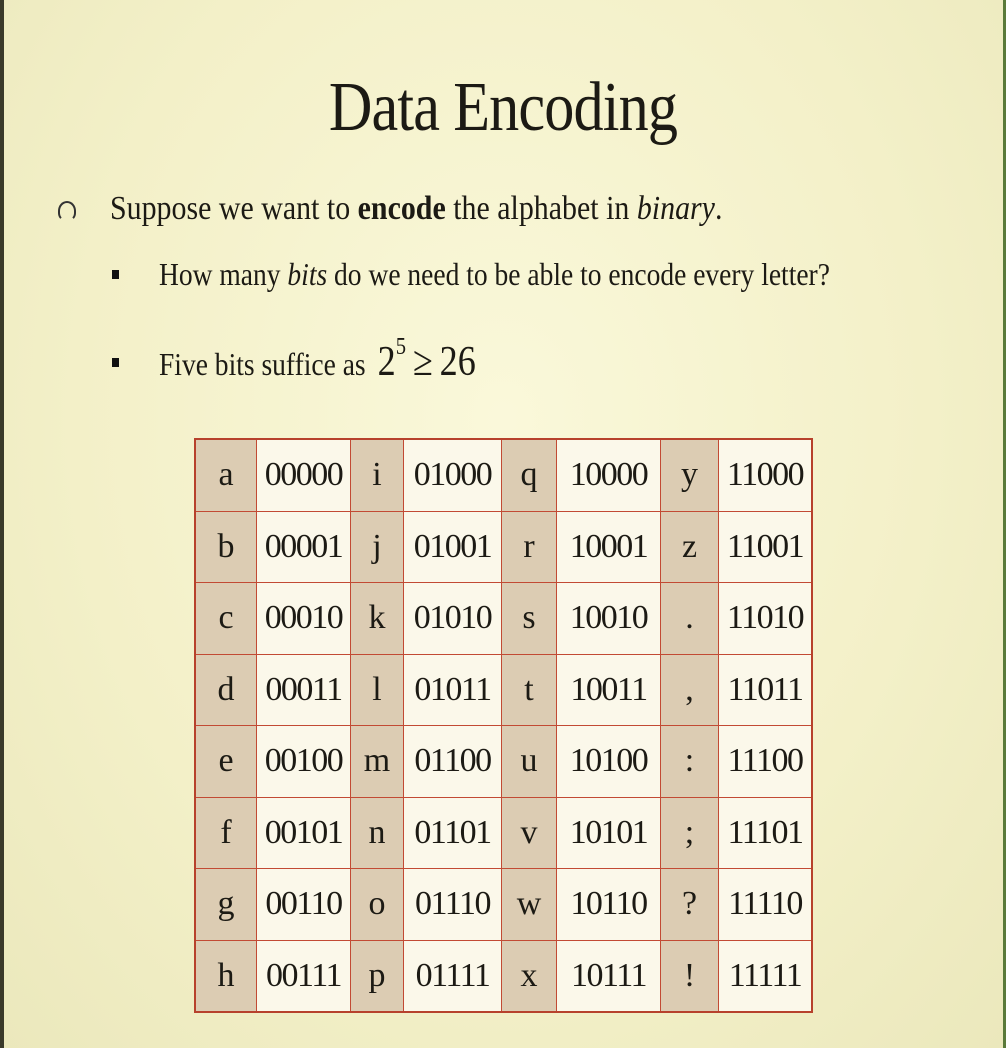  What do you see at coordinates (303, 976) in the screenshot?
I see `binary-code-cell: 00111` at bounding box center [303, 976].